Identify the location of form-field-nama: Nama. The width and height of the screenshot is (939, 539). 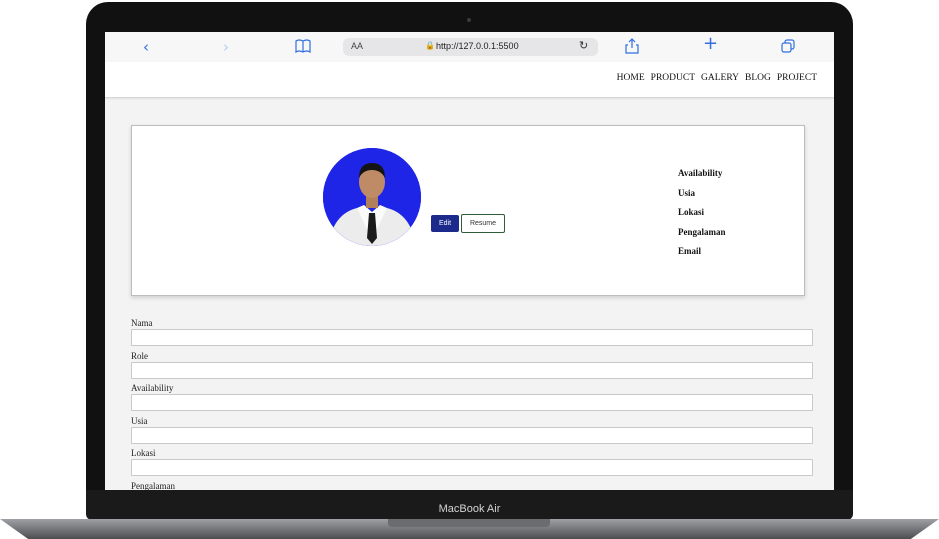
(472, 334).